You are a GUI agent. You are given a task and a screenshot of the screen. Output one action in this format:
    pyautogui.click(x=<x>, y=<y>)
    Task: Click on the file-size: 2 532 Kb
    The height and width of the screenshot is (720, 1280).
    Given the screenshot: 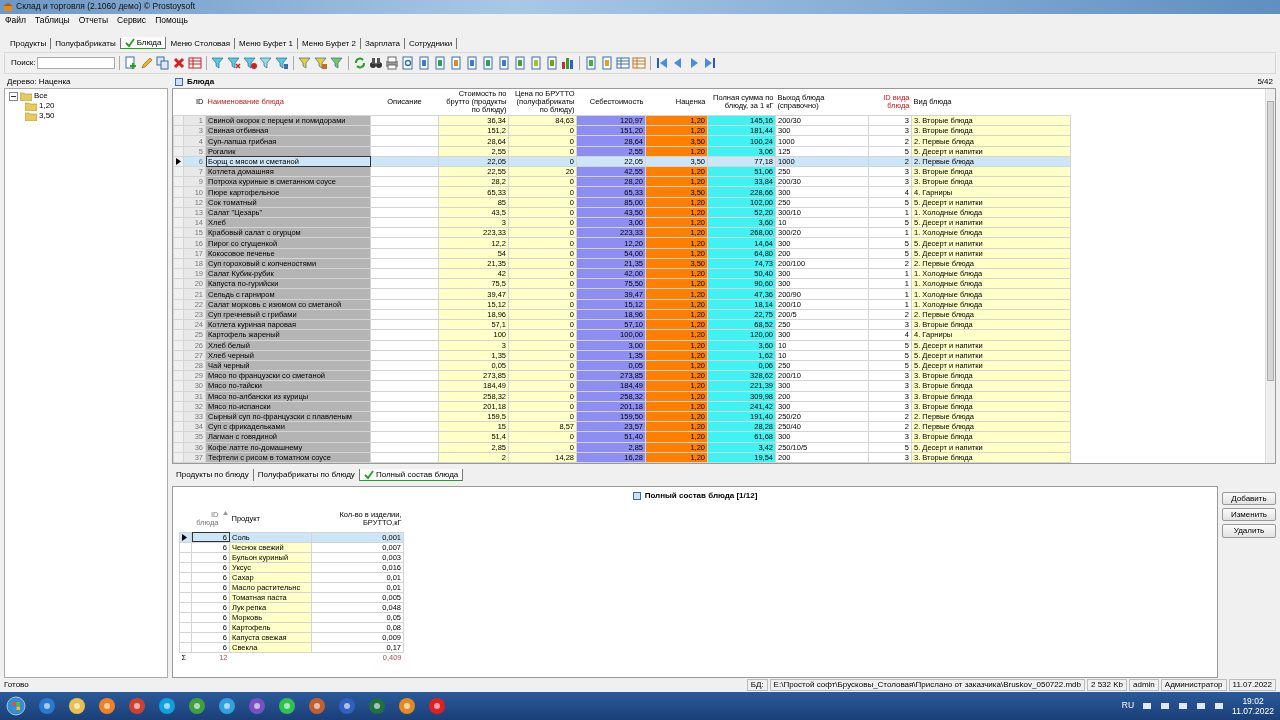 What is the action you would take?
    pyautogui.click(x=1107, y=685)
    